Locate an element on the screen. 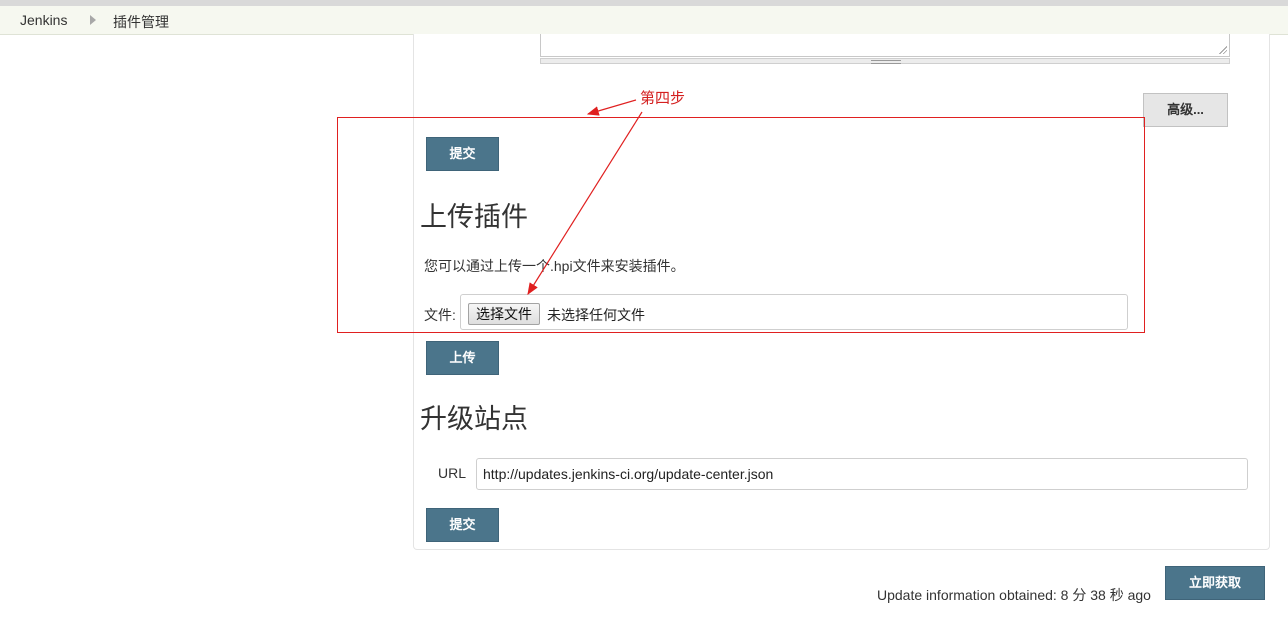 The image size is (1288, 638). submit-button-top: 提交 is located at coordinates (462, 154).